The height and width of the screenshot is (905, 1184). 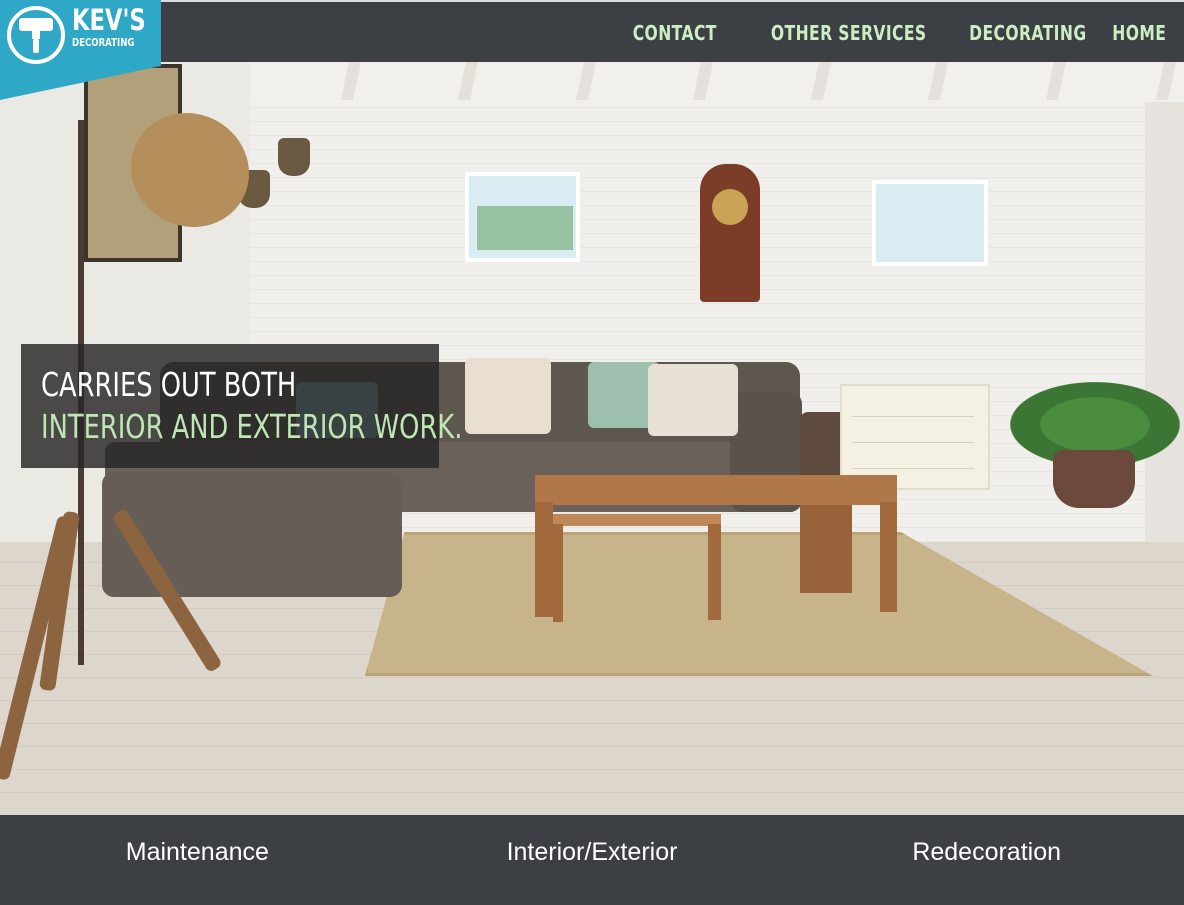 What do you see at coordinates (1094, 479) in the screenshot?
I see `plant-pot` at bounding box center [1094, 479].